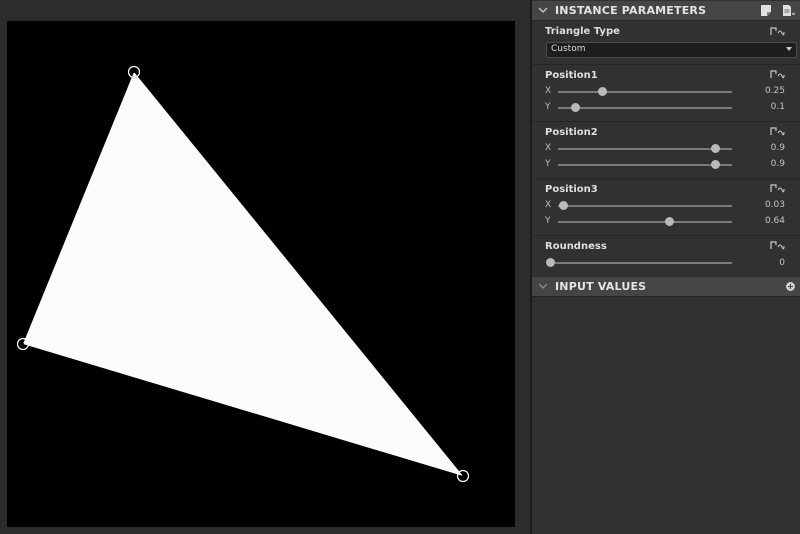 The height and width of the screenshot is (534, 800). What do you see at coordinates (777, 31) in the screenshot?
I see `reset-triangle-type-icon` at bounding box center [777, 31].